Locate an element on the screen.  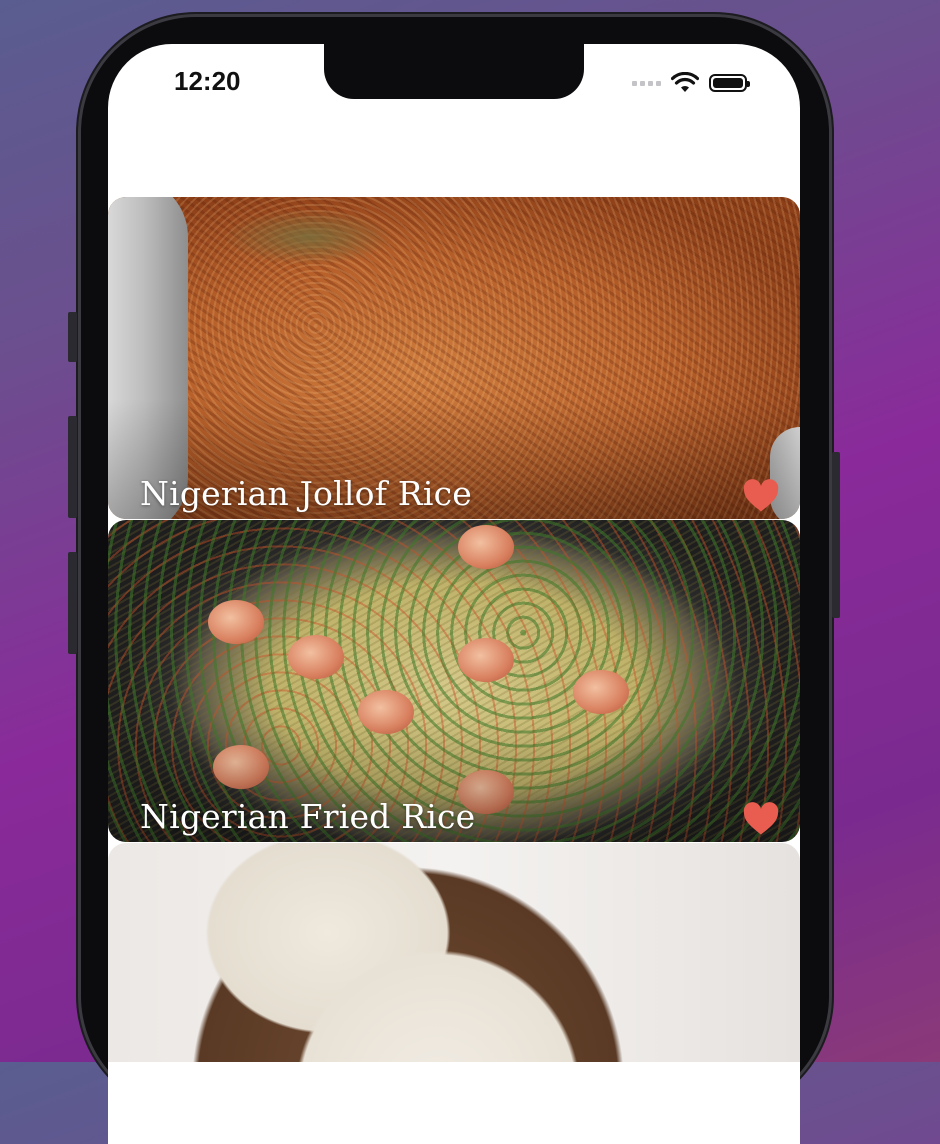
recipe-title: Nigerian Fried Rice is located at coordinates (308, 816).